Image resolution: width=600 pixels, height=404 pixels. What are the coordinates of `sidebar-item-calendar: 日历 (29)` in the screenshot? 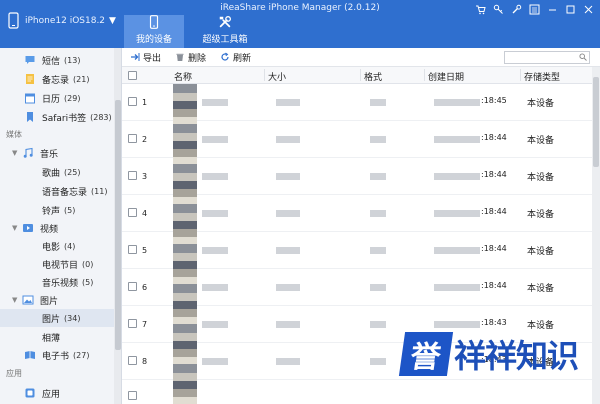 It's located at (56, 98).